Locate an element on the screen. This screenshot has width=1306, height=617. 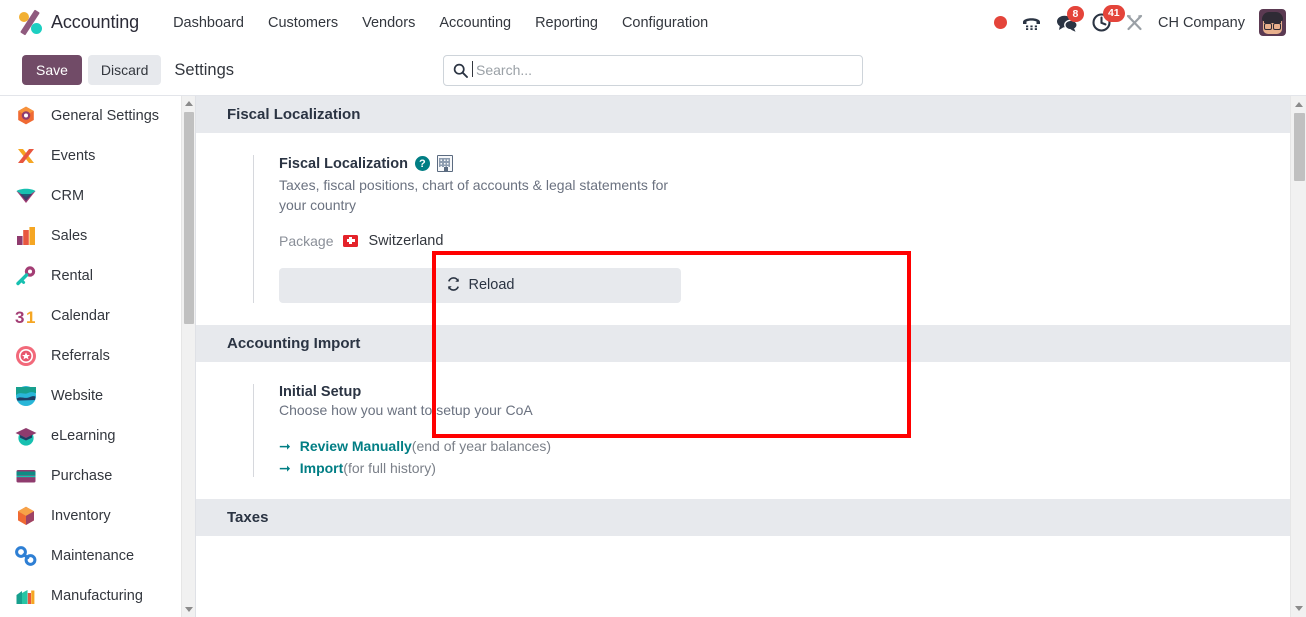
chat-bubble-icon: 8 is located at coordinates (1070, 18).